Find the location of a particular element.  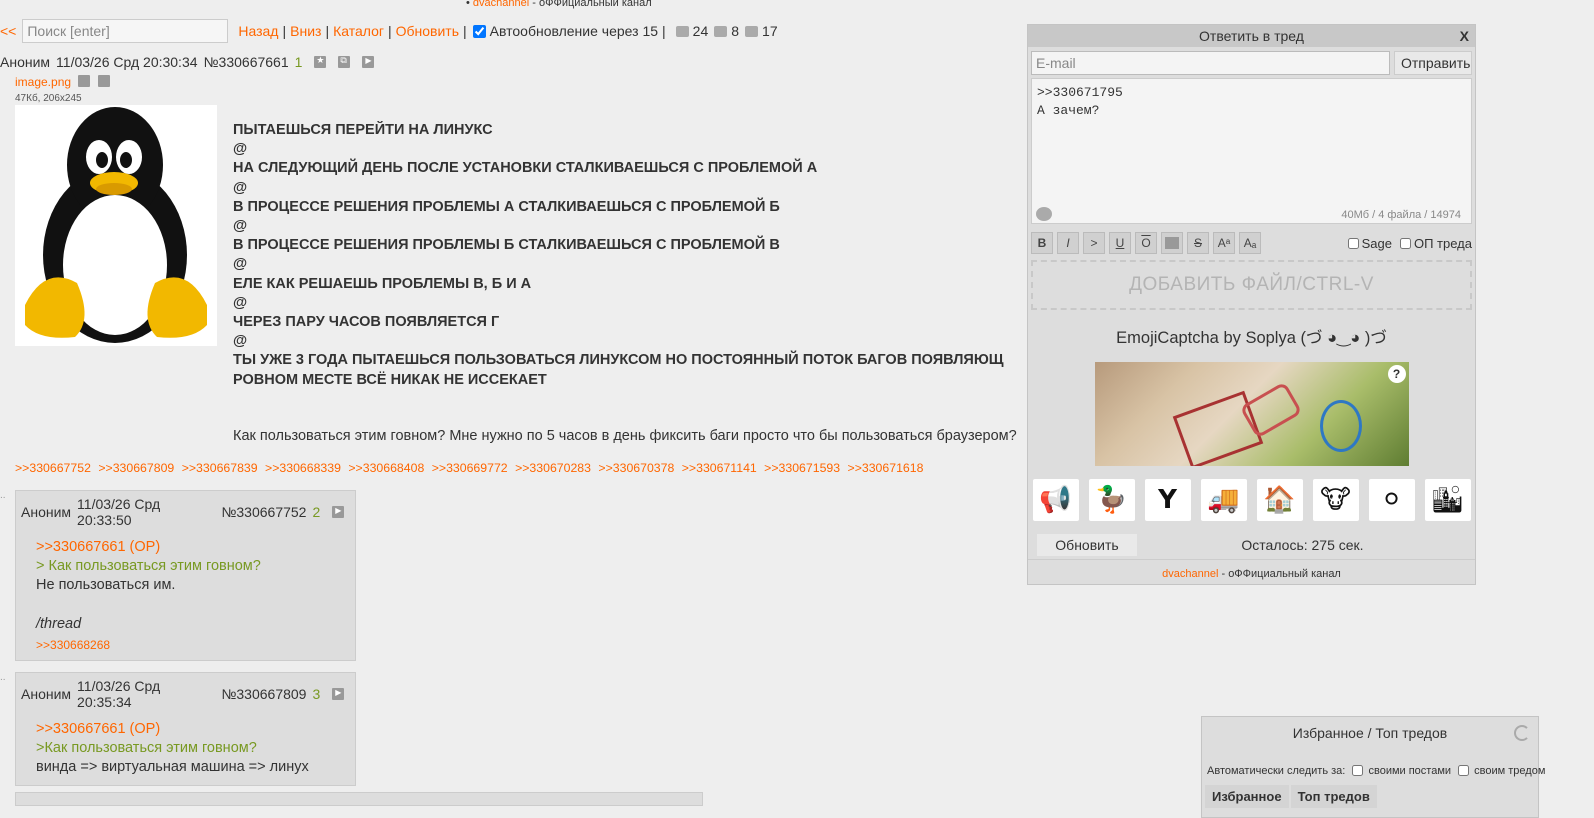

captcha-title: EmojiCaptcha by Soplya (づ ◕‿◕ )づ is located at coordinates (1251, 338).